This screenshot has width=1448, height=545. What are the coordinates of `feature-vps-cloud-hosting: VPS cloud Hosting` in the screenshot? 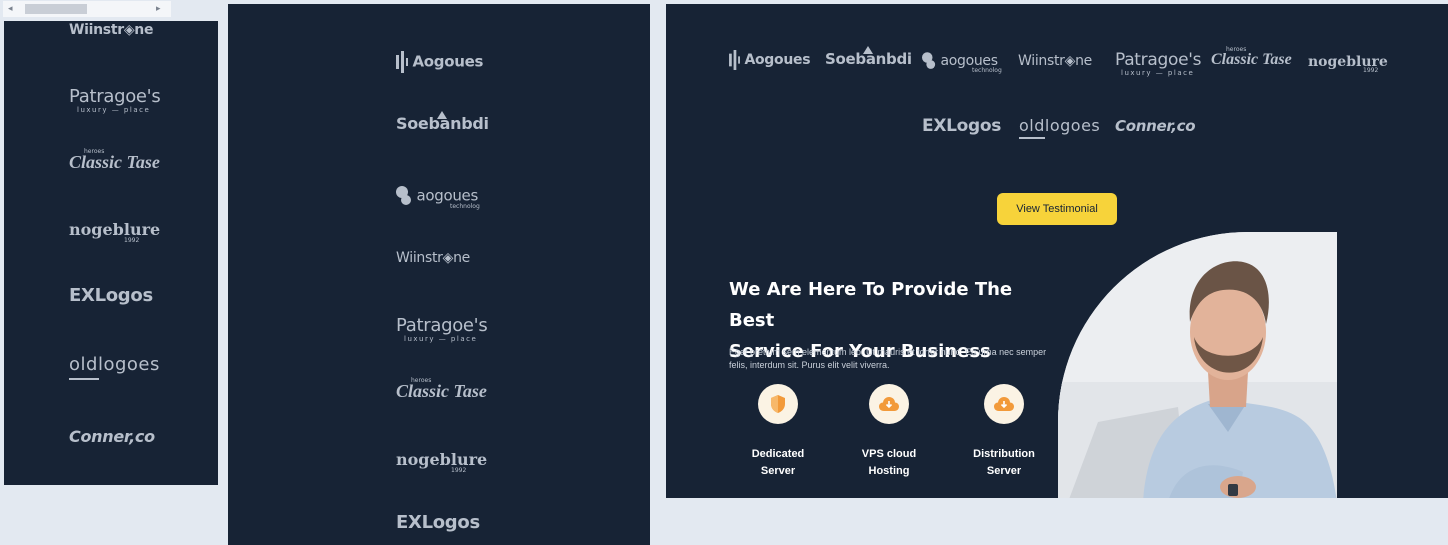 It's located at (889, 432).